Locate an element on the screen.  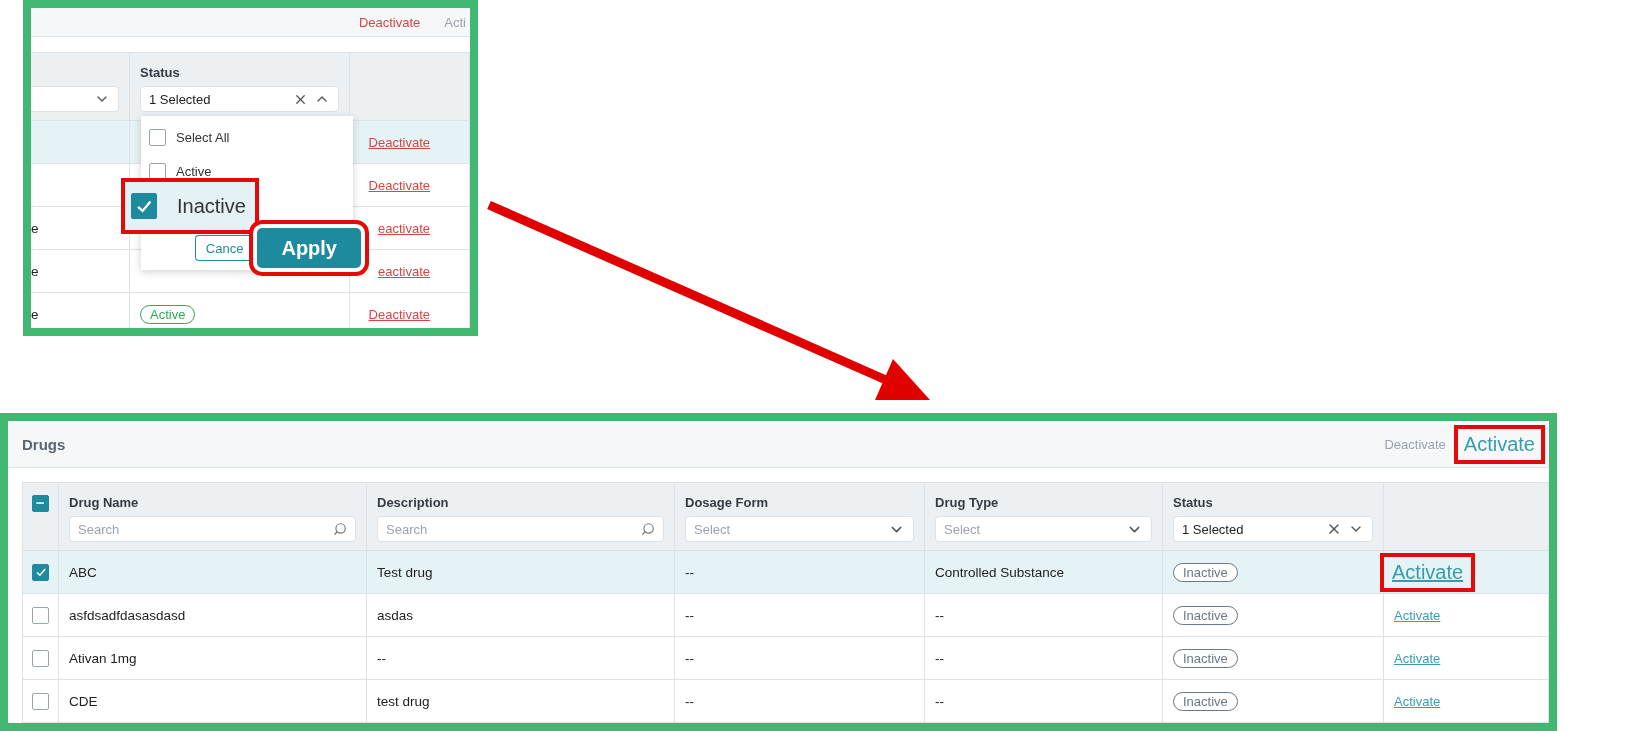
option-label: Active is located at coordinates (194, 171).